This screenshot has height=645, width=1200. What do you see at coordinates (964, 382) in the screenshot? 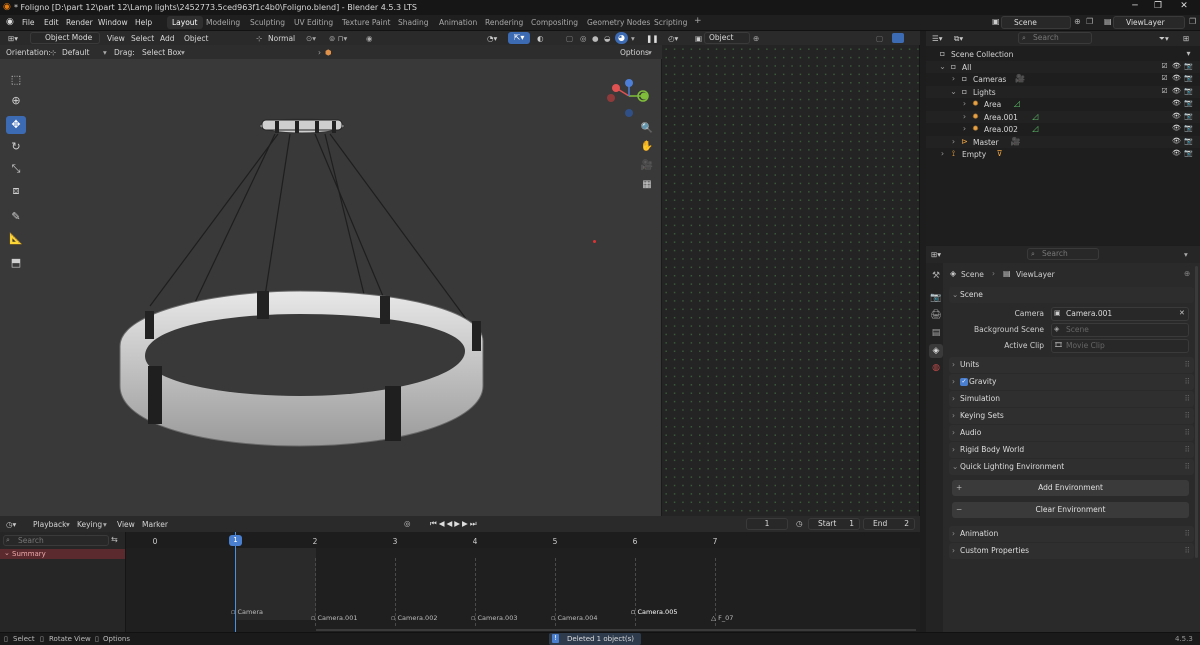
I see `gravity-checkbox: ✓` at bounding box center [964, 382].